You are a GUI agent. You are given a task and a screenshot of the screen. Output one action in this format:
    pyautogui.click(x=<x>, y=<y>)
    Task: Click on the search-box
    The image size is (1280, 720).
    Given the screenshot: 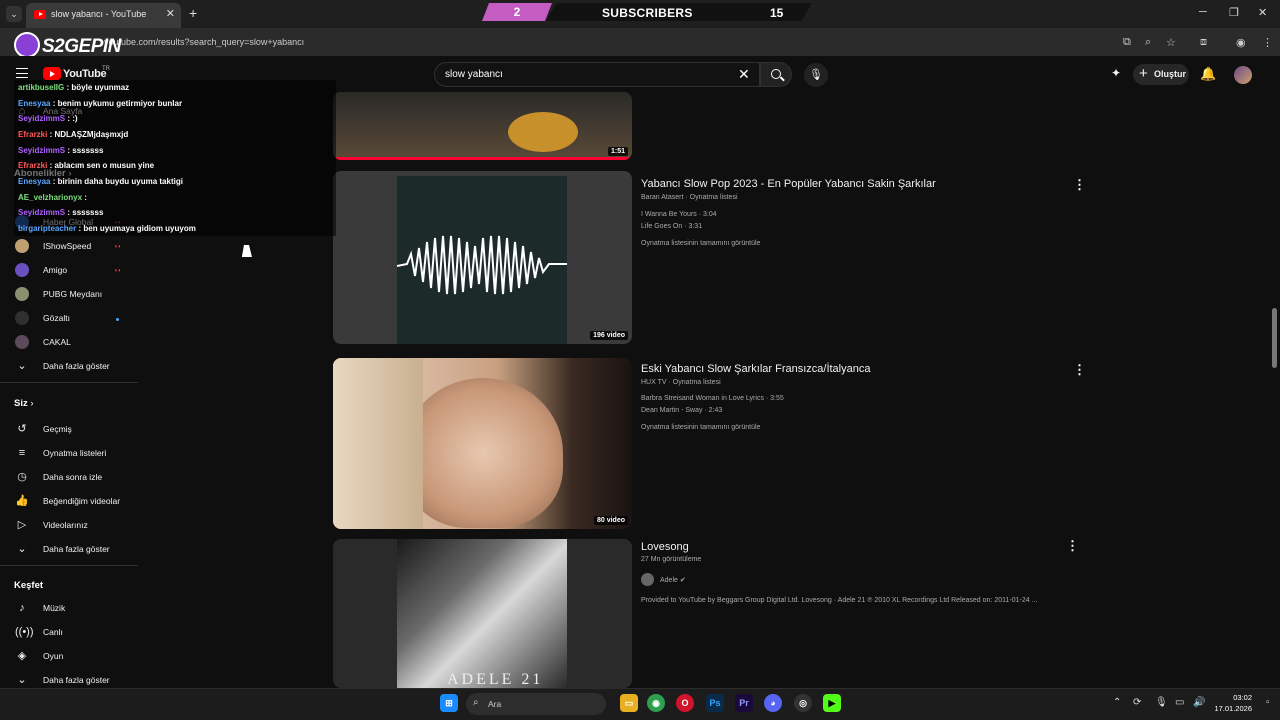 What is the action you would take?
    pyautogui.click(x=597, y=74)
    